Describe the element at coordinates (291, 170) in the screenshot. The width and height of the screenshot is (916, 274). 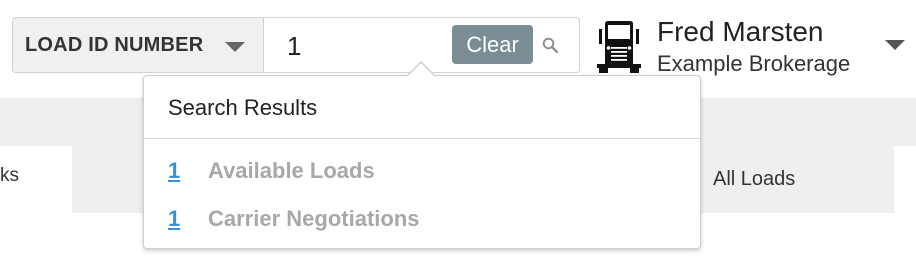
I see `result-label: Available Loads` at that location.